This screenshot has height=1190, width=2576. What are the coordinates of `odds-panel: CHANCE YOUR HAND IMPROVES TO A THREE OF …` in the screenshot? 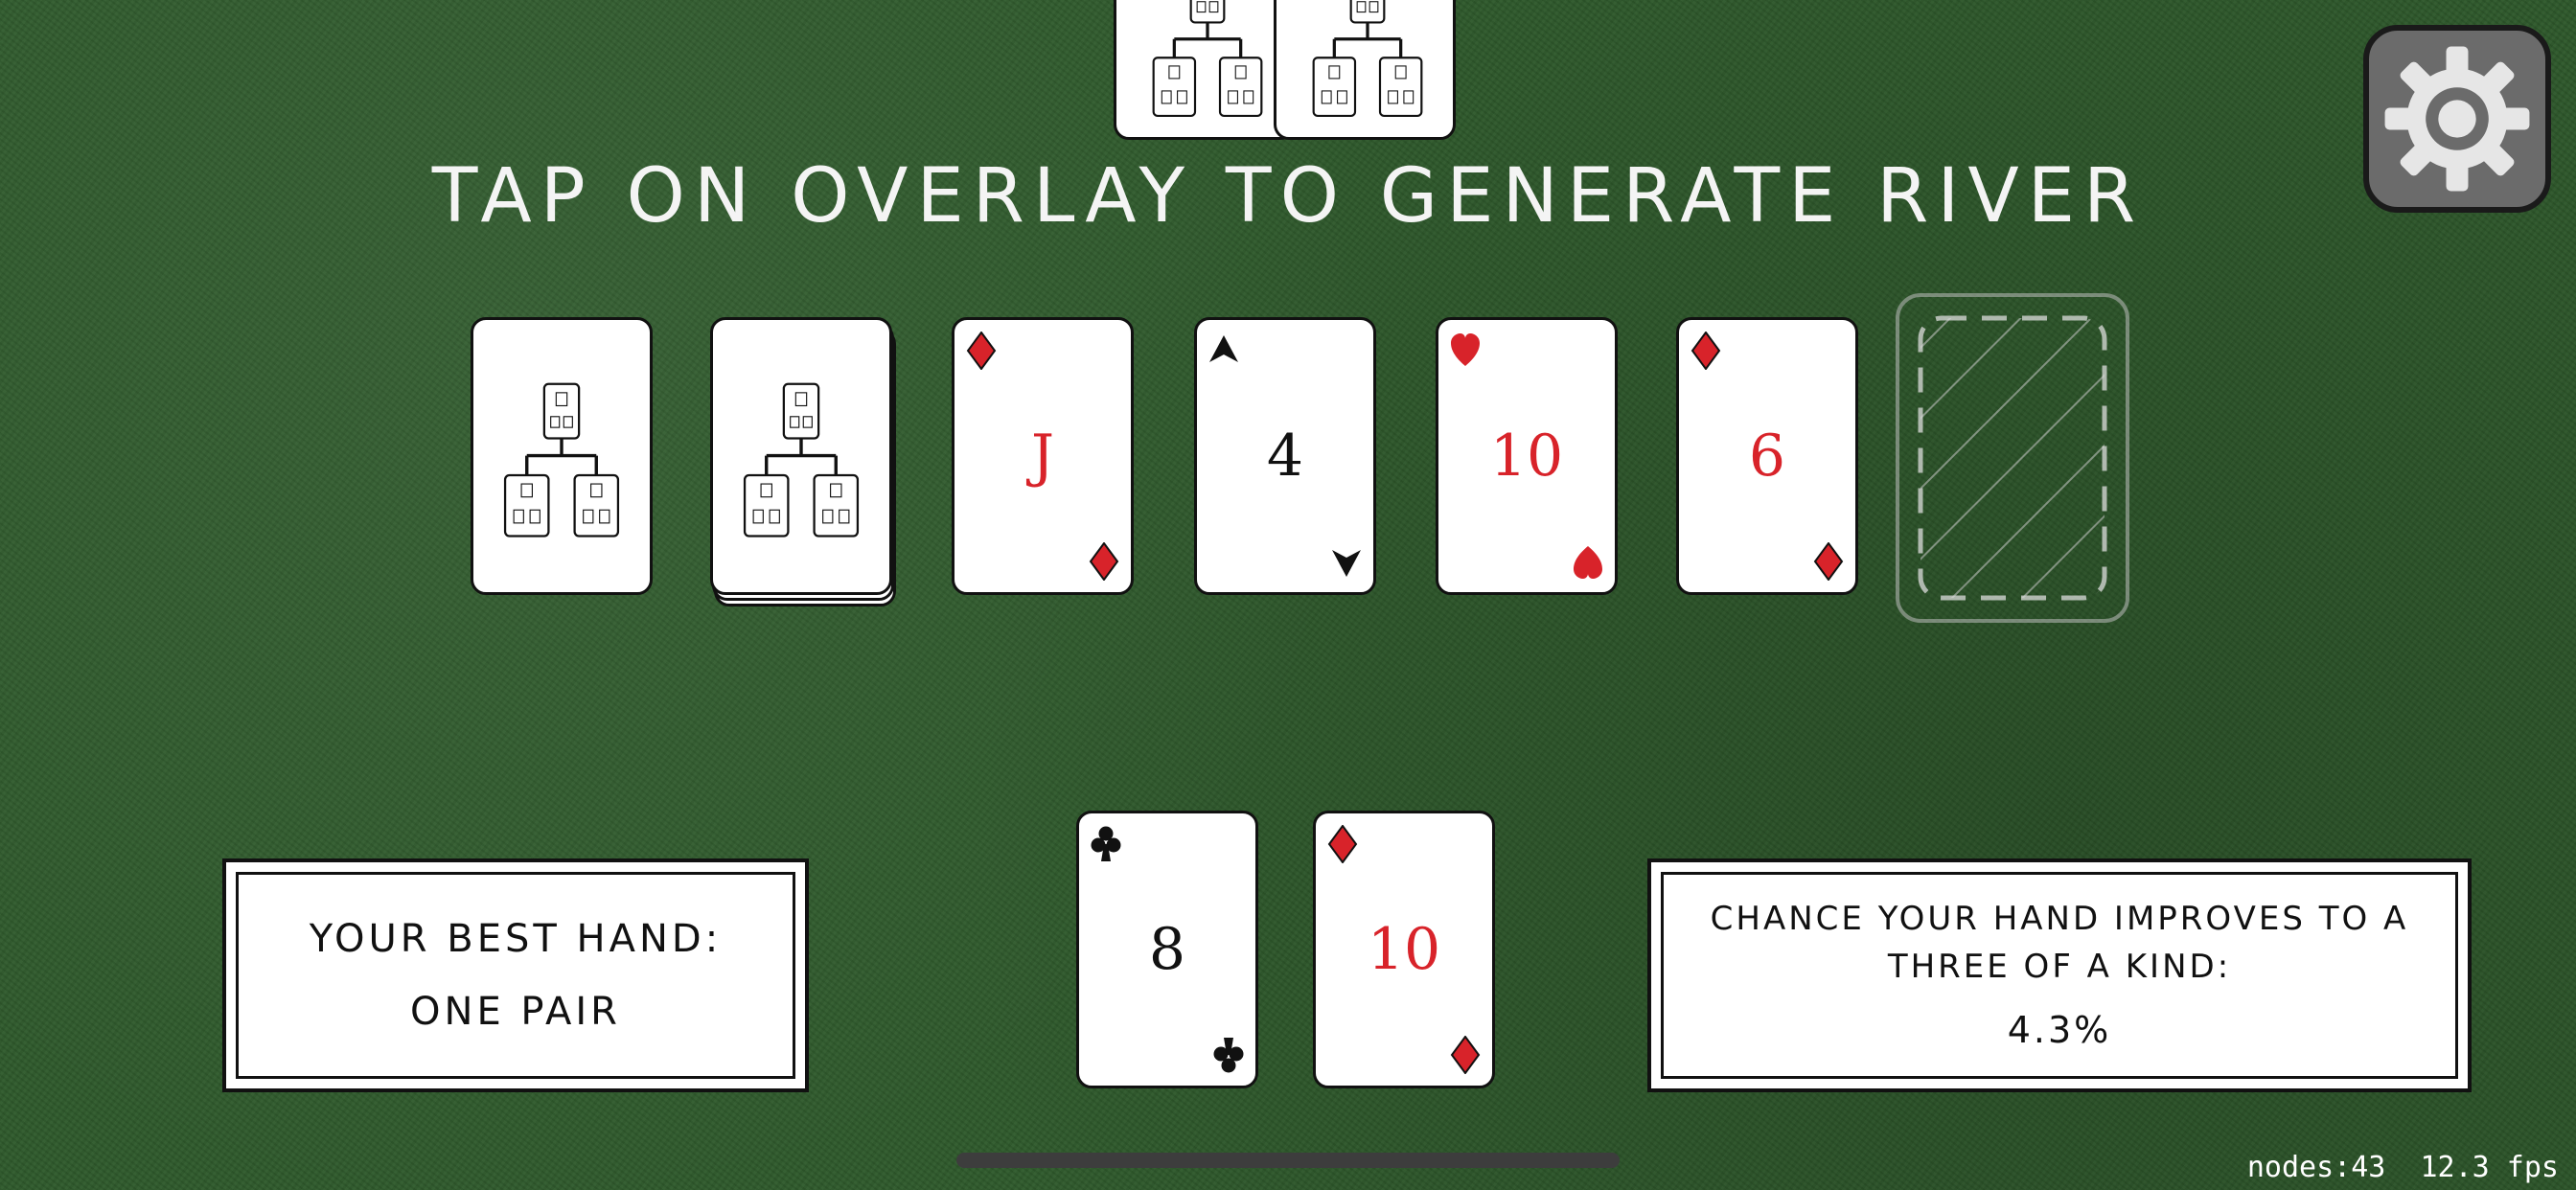 It's located at (2059, 975).